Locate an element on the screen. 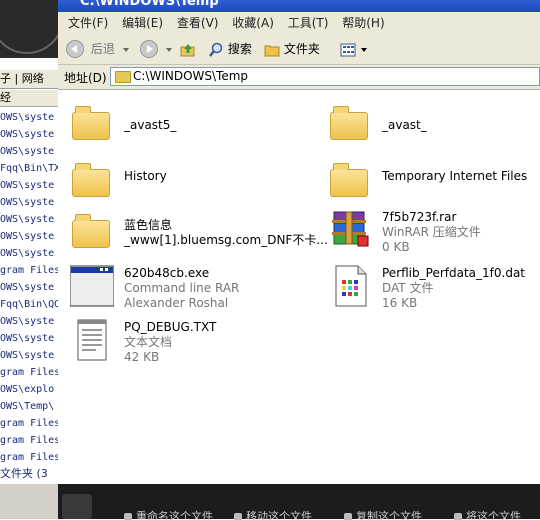 The width and height of the screenshot is (540, 520). copy-file-task: 复制这个文件 is located at coordinates (383, 514).